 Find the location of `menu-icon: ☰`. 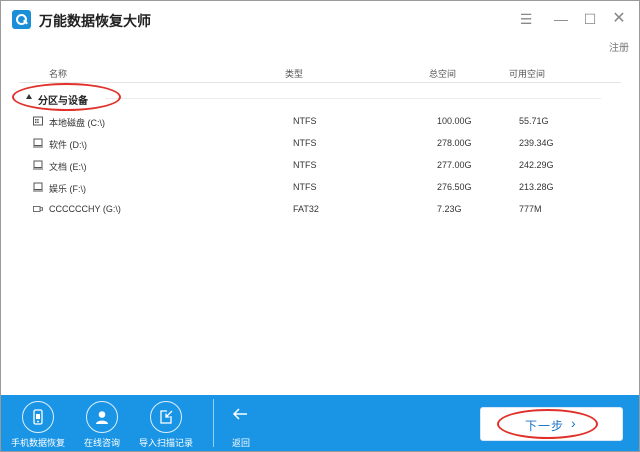

menu-icon: ☰ is located at coordinates (526, 19).